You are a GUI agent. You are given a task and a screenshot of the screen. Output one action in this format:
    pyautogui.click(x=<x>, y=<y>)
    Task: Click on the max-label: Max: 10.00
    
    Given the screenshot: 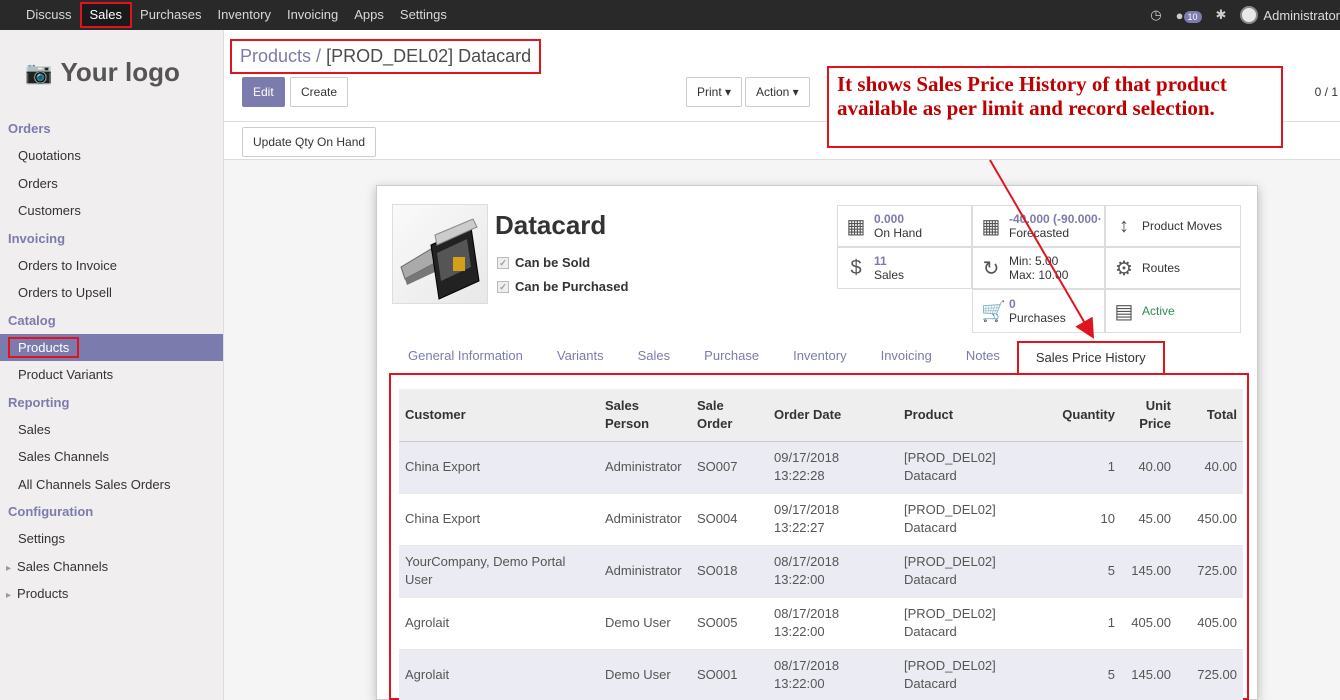 What is the action you would take?
    pyautogui.click(x=1039, y=275)
    